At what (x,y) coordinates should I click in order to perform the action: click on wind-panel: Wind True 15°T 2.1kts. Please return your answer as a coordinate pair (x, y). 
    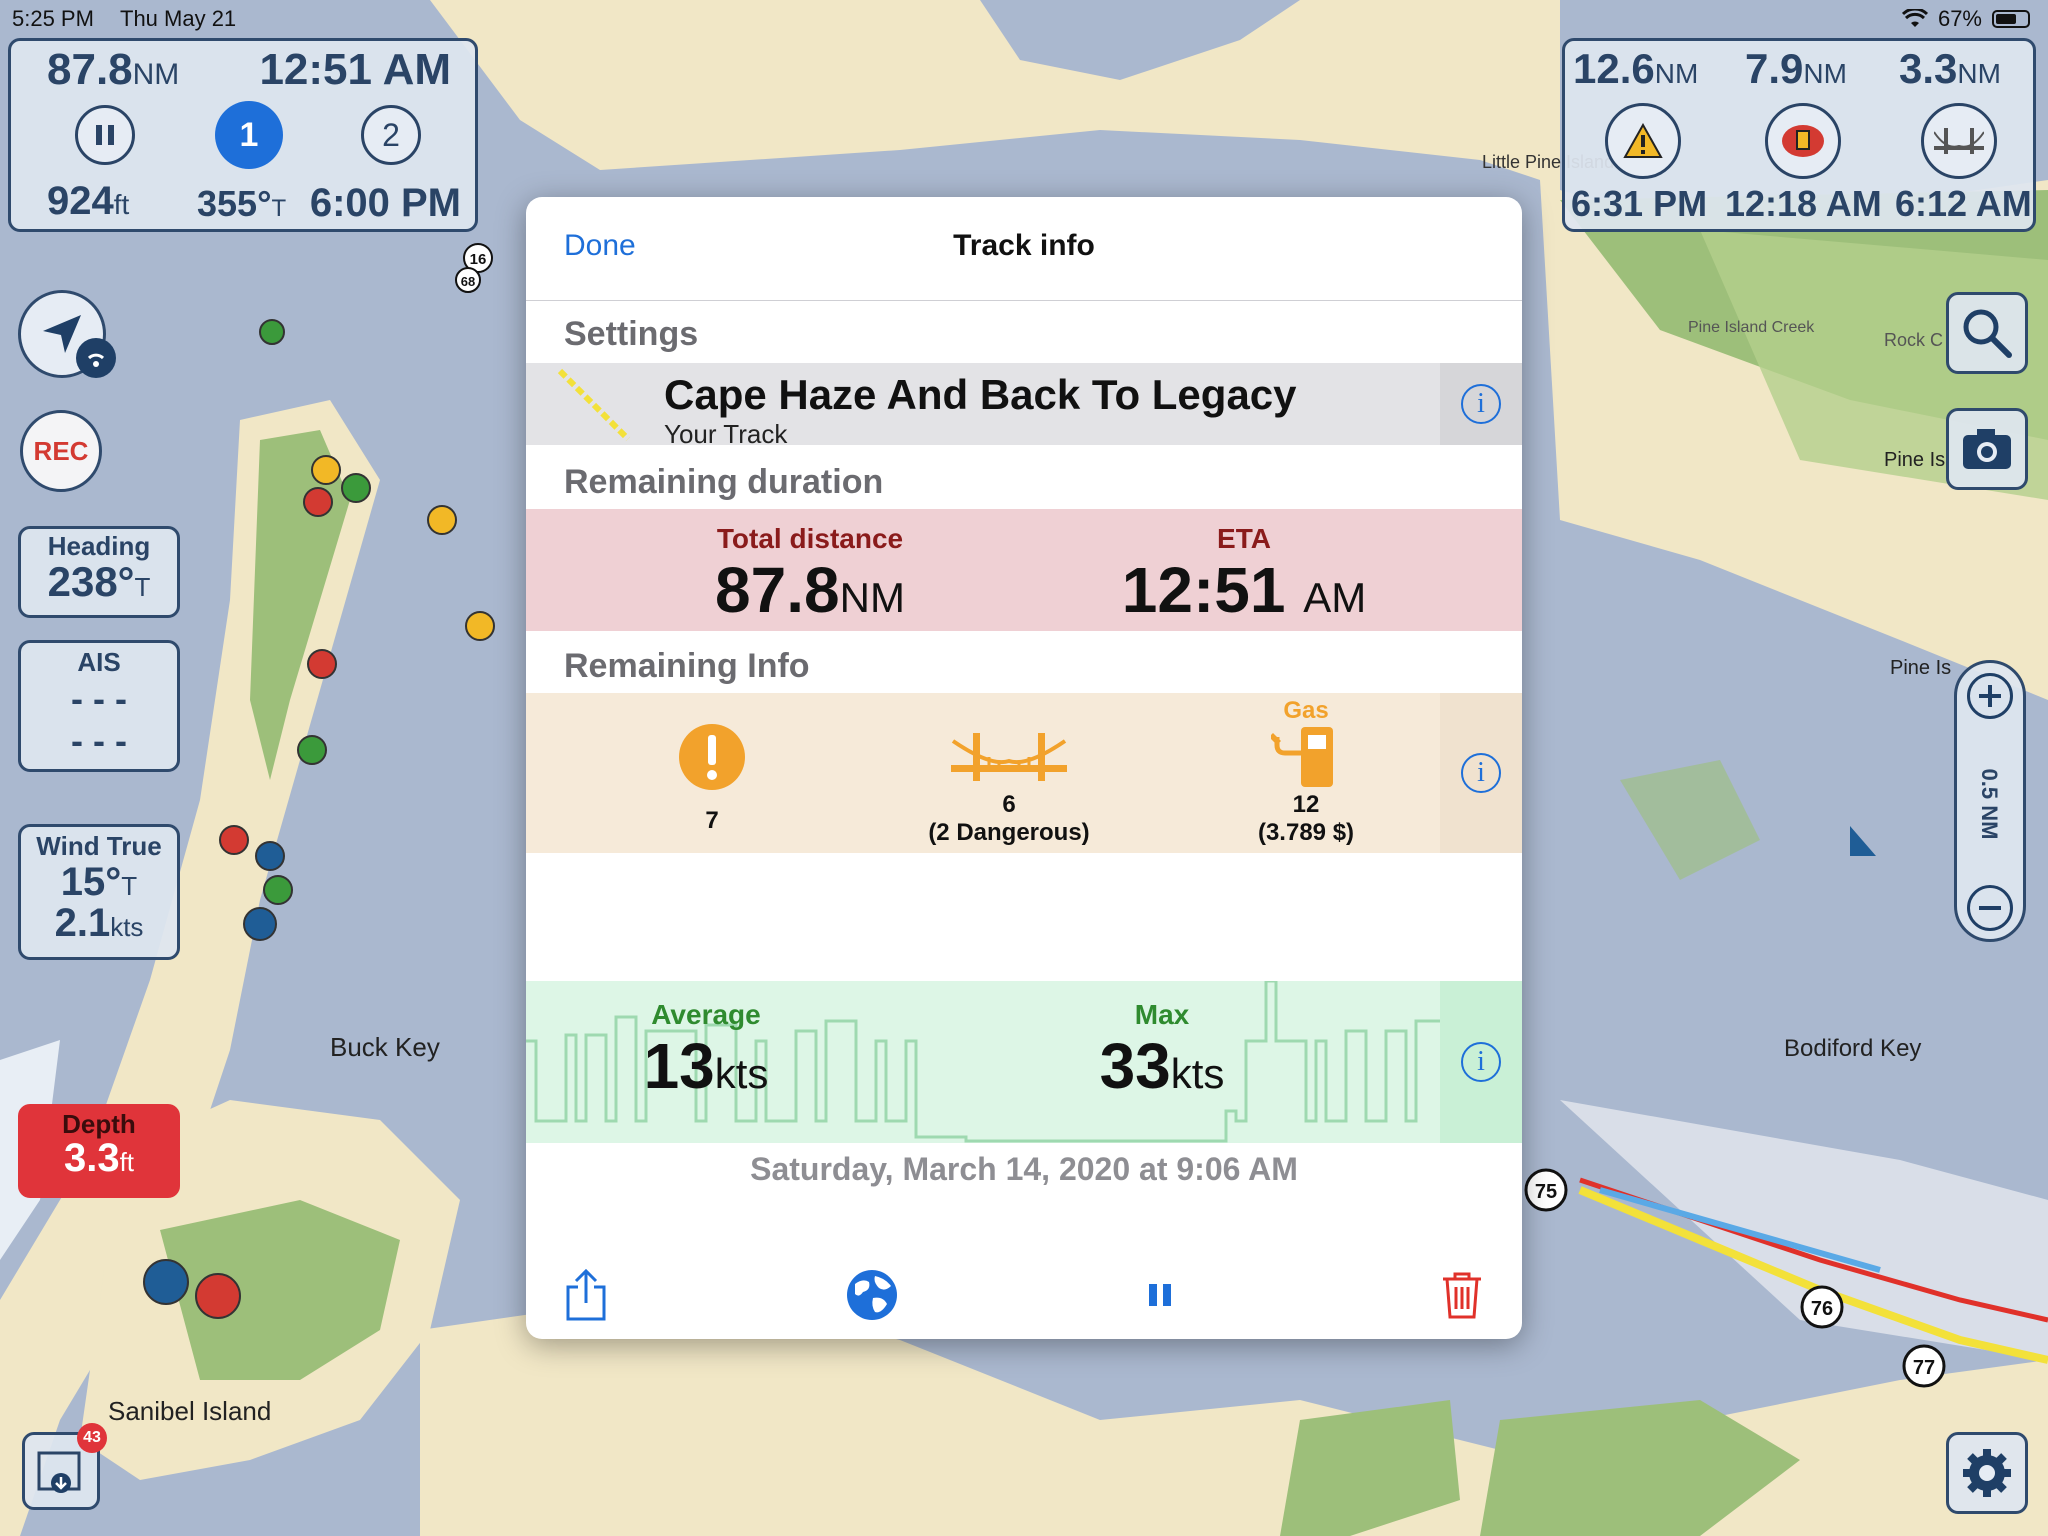
    Looking at the image, I should click on (99, 892).